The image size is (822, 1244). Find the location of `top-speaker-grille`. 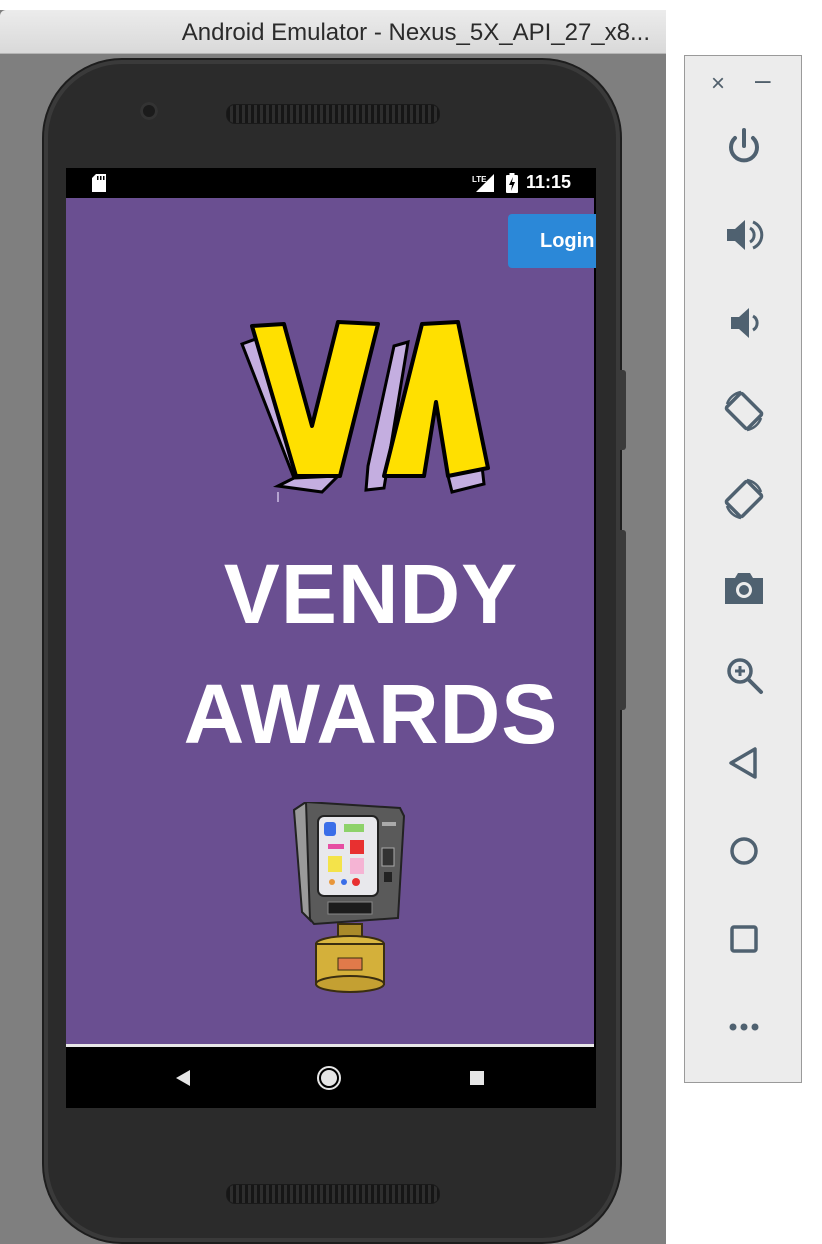

top-speaker-grille is located at coordinates (333, 114).